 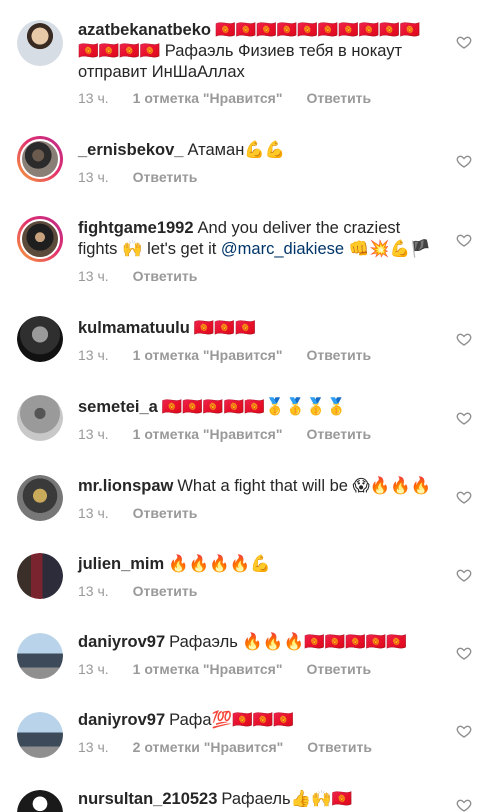 What do you see at coordinates (118, 407) in the screenshot?
I see `username: semetei_a` at bounding box center [118, 407].